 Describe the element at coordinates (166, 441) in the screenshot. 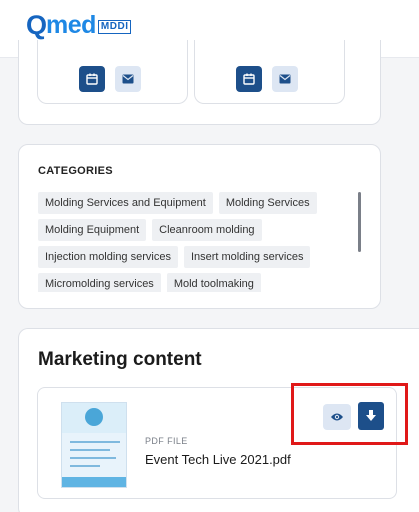

I see `file-type: PDF FILE` at that location.